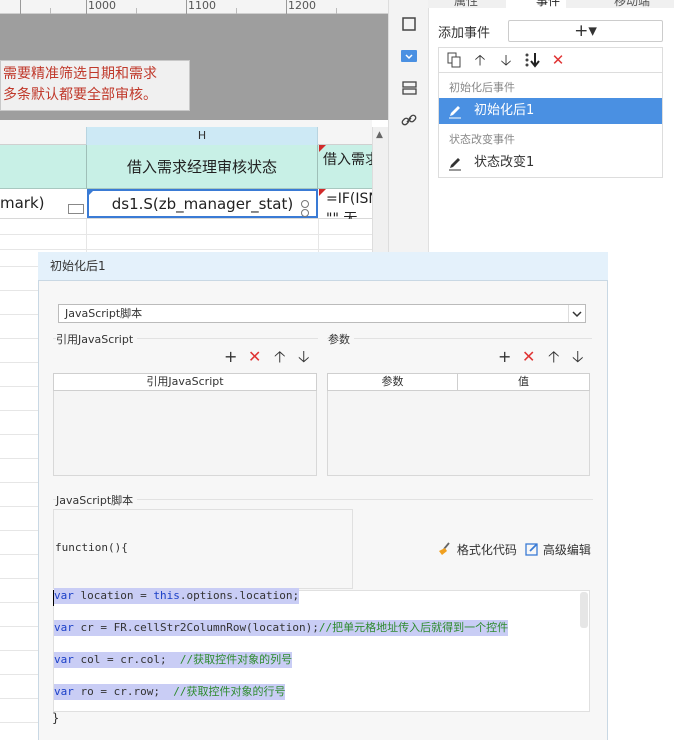 This screenshot has height=740, width=674. Describe the element at coordinates (566, 550) in the screenshot. I see `advanced-edit-label: 高级编辑` at that location.